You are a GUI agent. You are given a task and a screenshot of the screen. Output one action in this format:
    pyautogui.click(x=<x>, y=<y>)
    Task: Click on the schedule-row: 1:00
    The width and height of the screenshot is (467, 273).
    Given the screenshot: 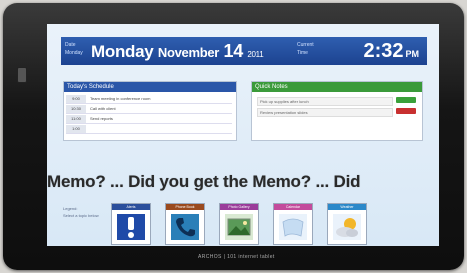 What is the action you would take?
    pyautogui.click(x=149, y=129)
    